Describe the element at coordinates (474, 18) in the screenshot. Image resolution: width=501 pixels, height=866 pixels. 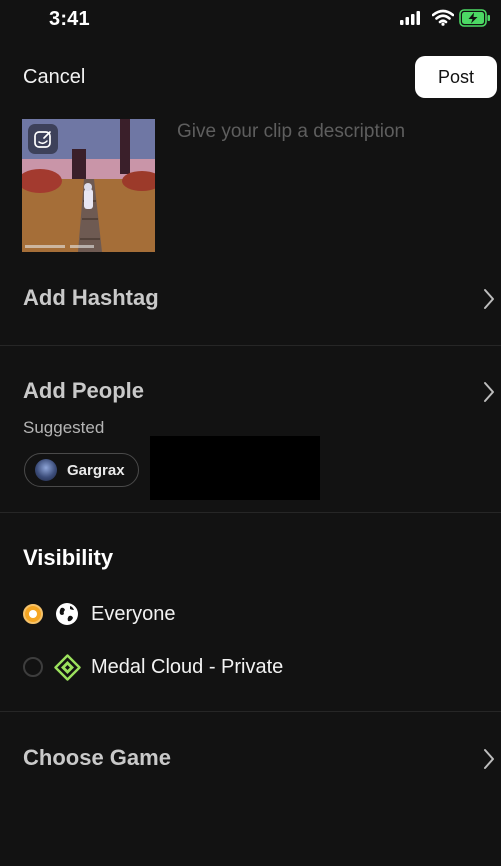
I see `battery-charging-icon` at that location.